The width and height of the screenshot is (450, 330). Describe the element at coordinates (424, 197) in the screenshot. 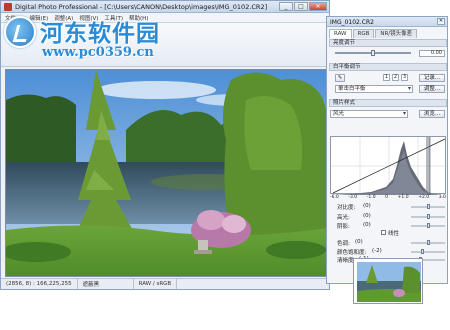

I see `histo-tick: +2.0` at that location.